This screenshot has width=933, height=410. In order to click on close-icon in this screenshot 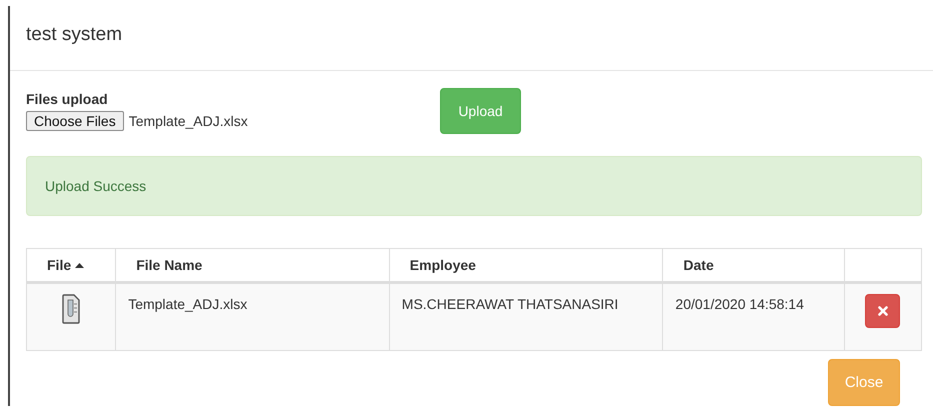, I will do `click(883, 311)`.